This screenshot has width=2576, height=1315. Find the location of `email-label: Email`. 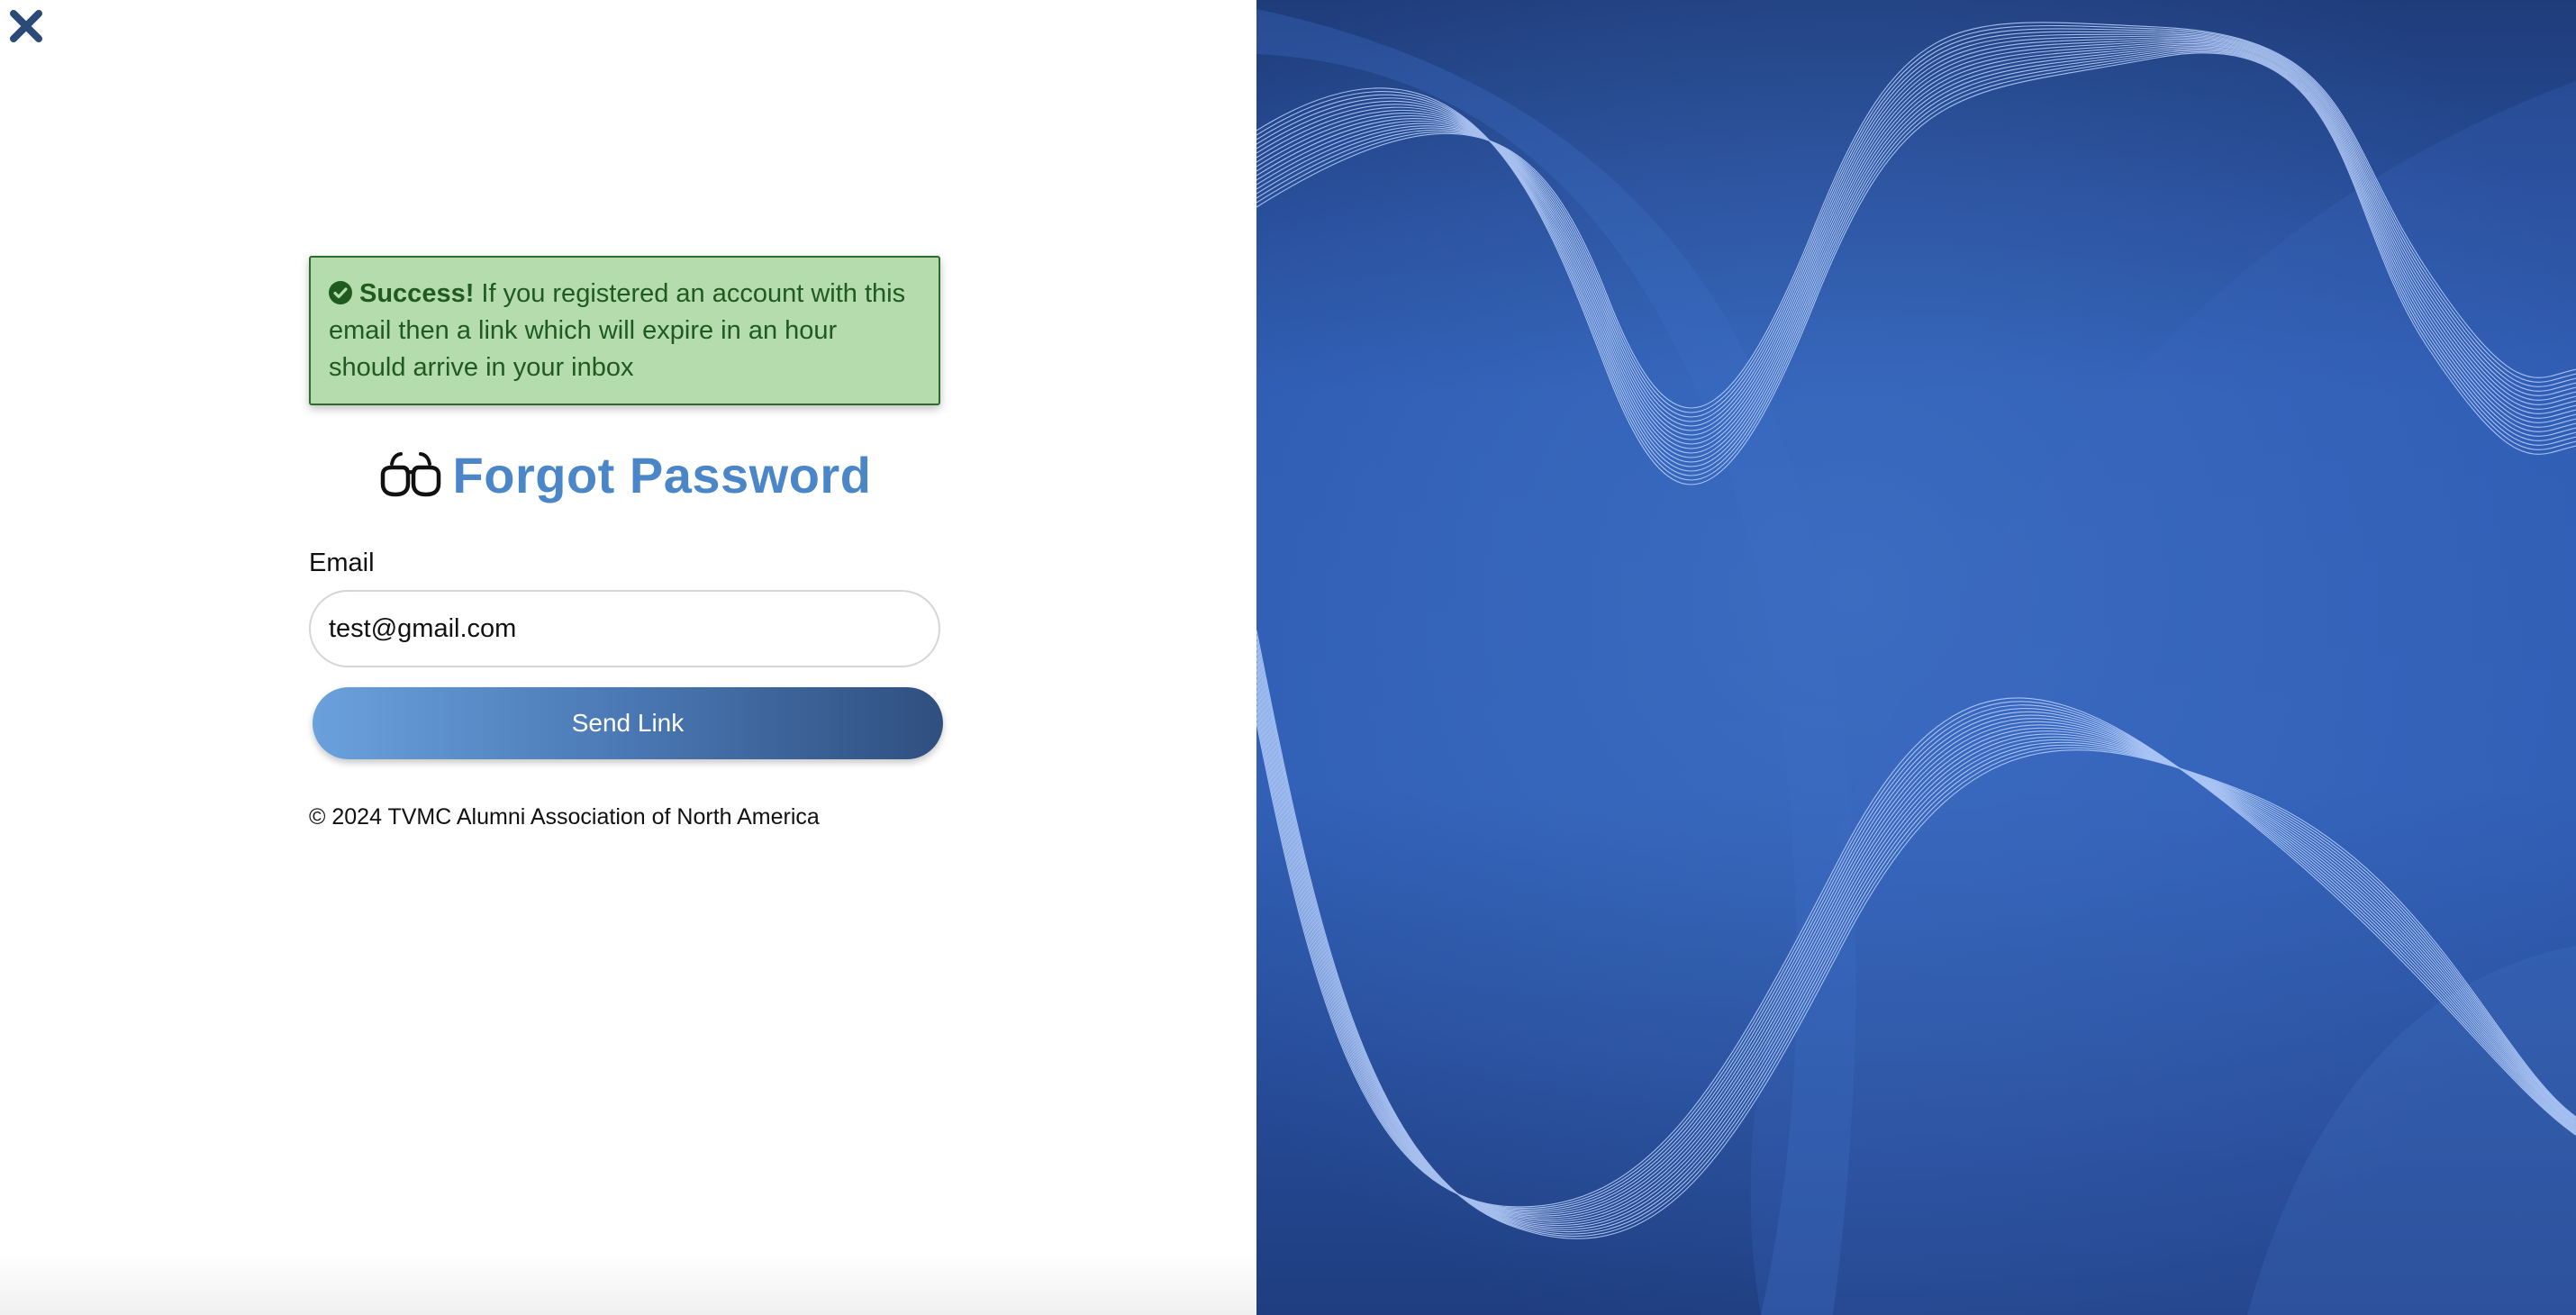

email-label: Email is located at coordinates (342, 563).